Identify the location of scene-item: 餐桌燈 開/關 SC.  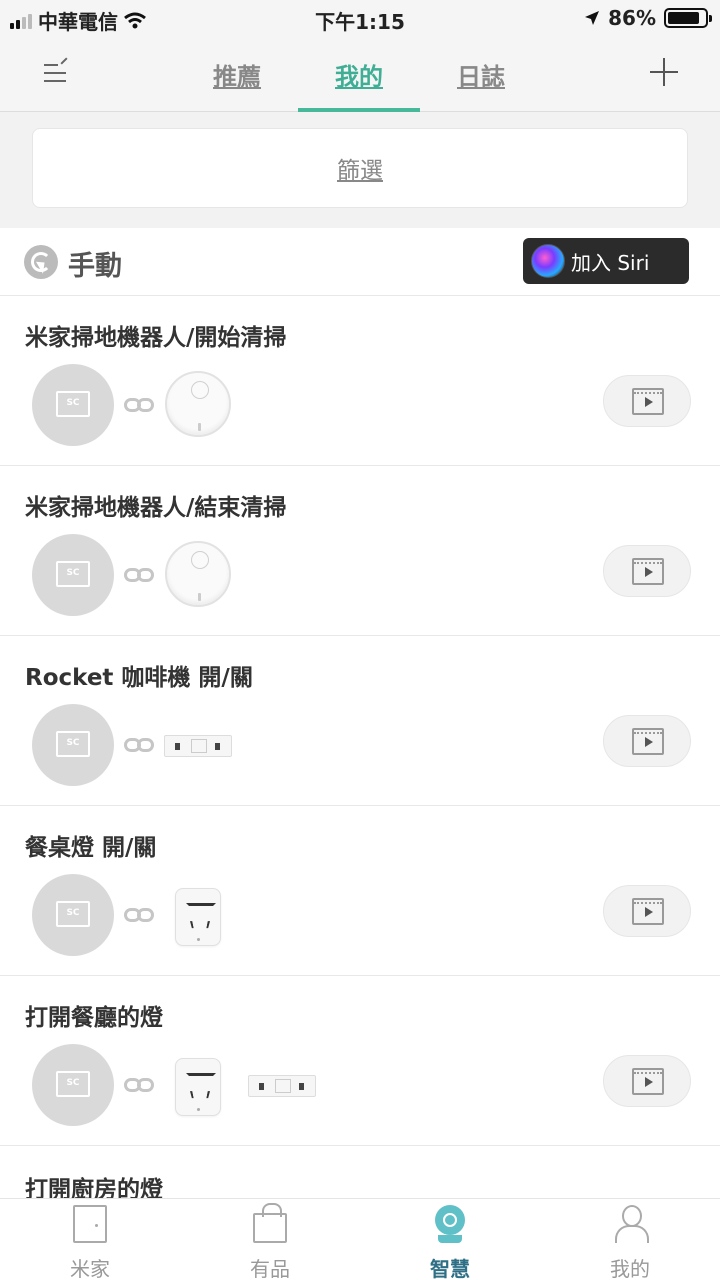
(360, 891).